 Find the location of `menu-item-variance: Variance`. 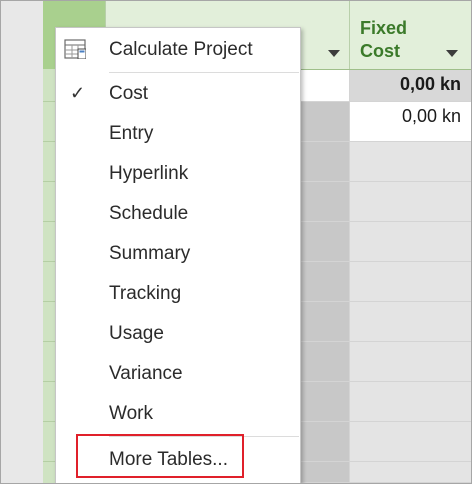

menu-item-variance: Variance is located at coordinates (178, 374).